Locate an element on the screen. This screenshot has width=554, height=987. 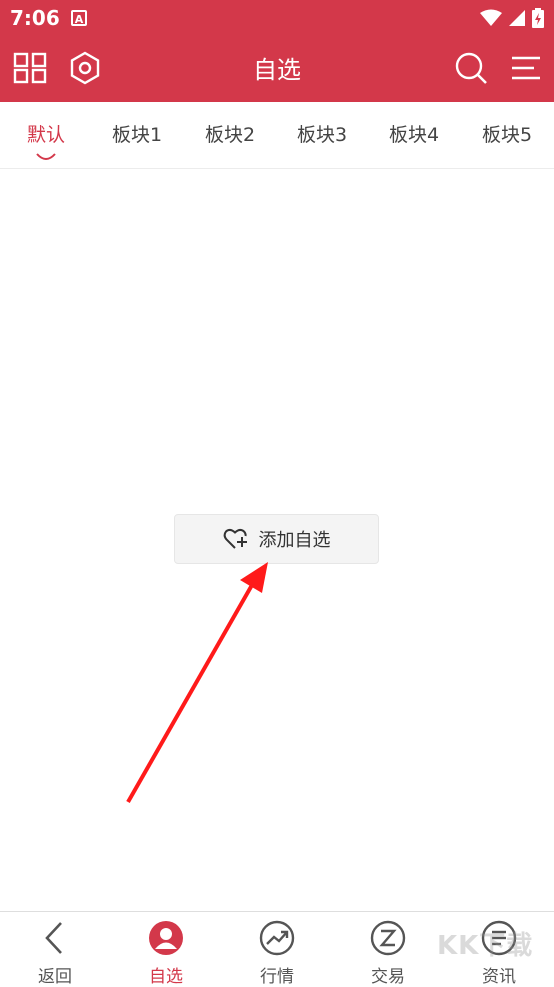
back-icon is located at coordinates (53, 938).